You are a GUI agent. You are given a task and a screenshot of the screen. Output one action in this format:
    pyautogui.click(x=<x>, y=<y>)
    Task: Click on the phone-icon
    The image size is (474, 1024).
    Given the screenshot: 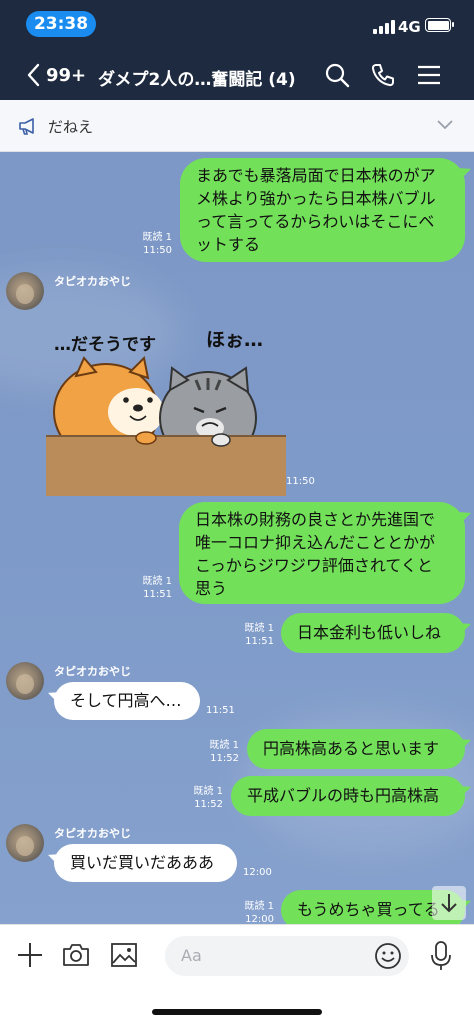 What is the action you would take?
    pyautogui.click(x=383, y=75)
    